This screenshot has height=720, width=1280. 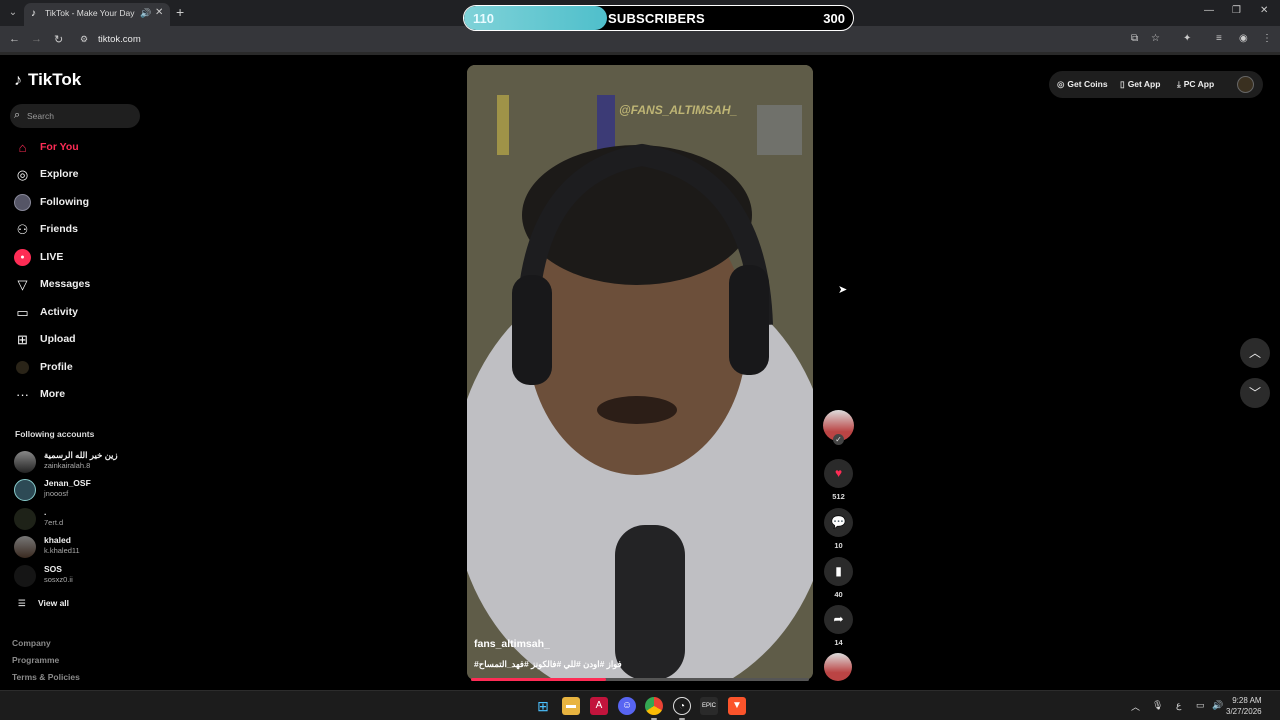 I want to click on footer-link-company: Company, so click(x=31, y=643).